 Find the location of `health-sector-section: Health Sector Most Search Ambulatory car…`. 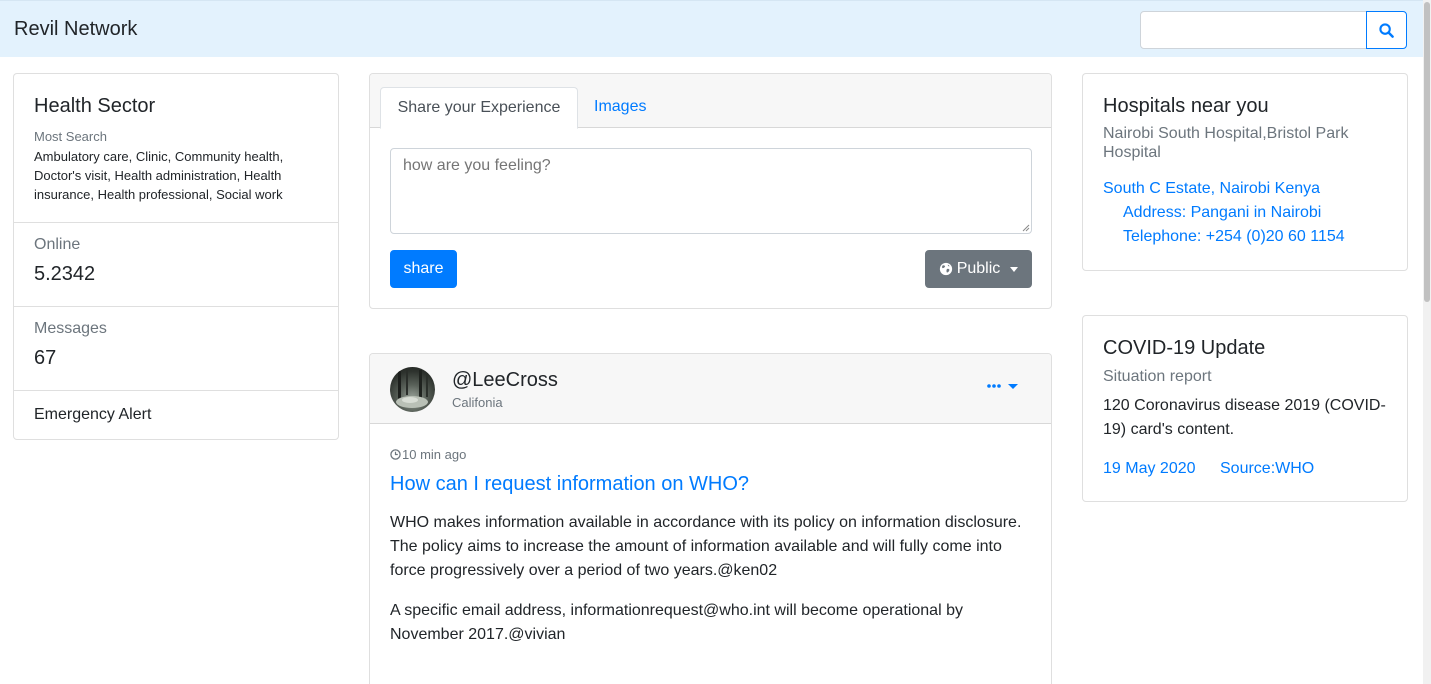

health-sector-section: Health Sector Most Search Ambulatory car… is located at coordinates (176, 148).